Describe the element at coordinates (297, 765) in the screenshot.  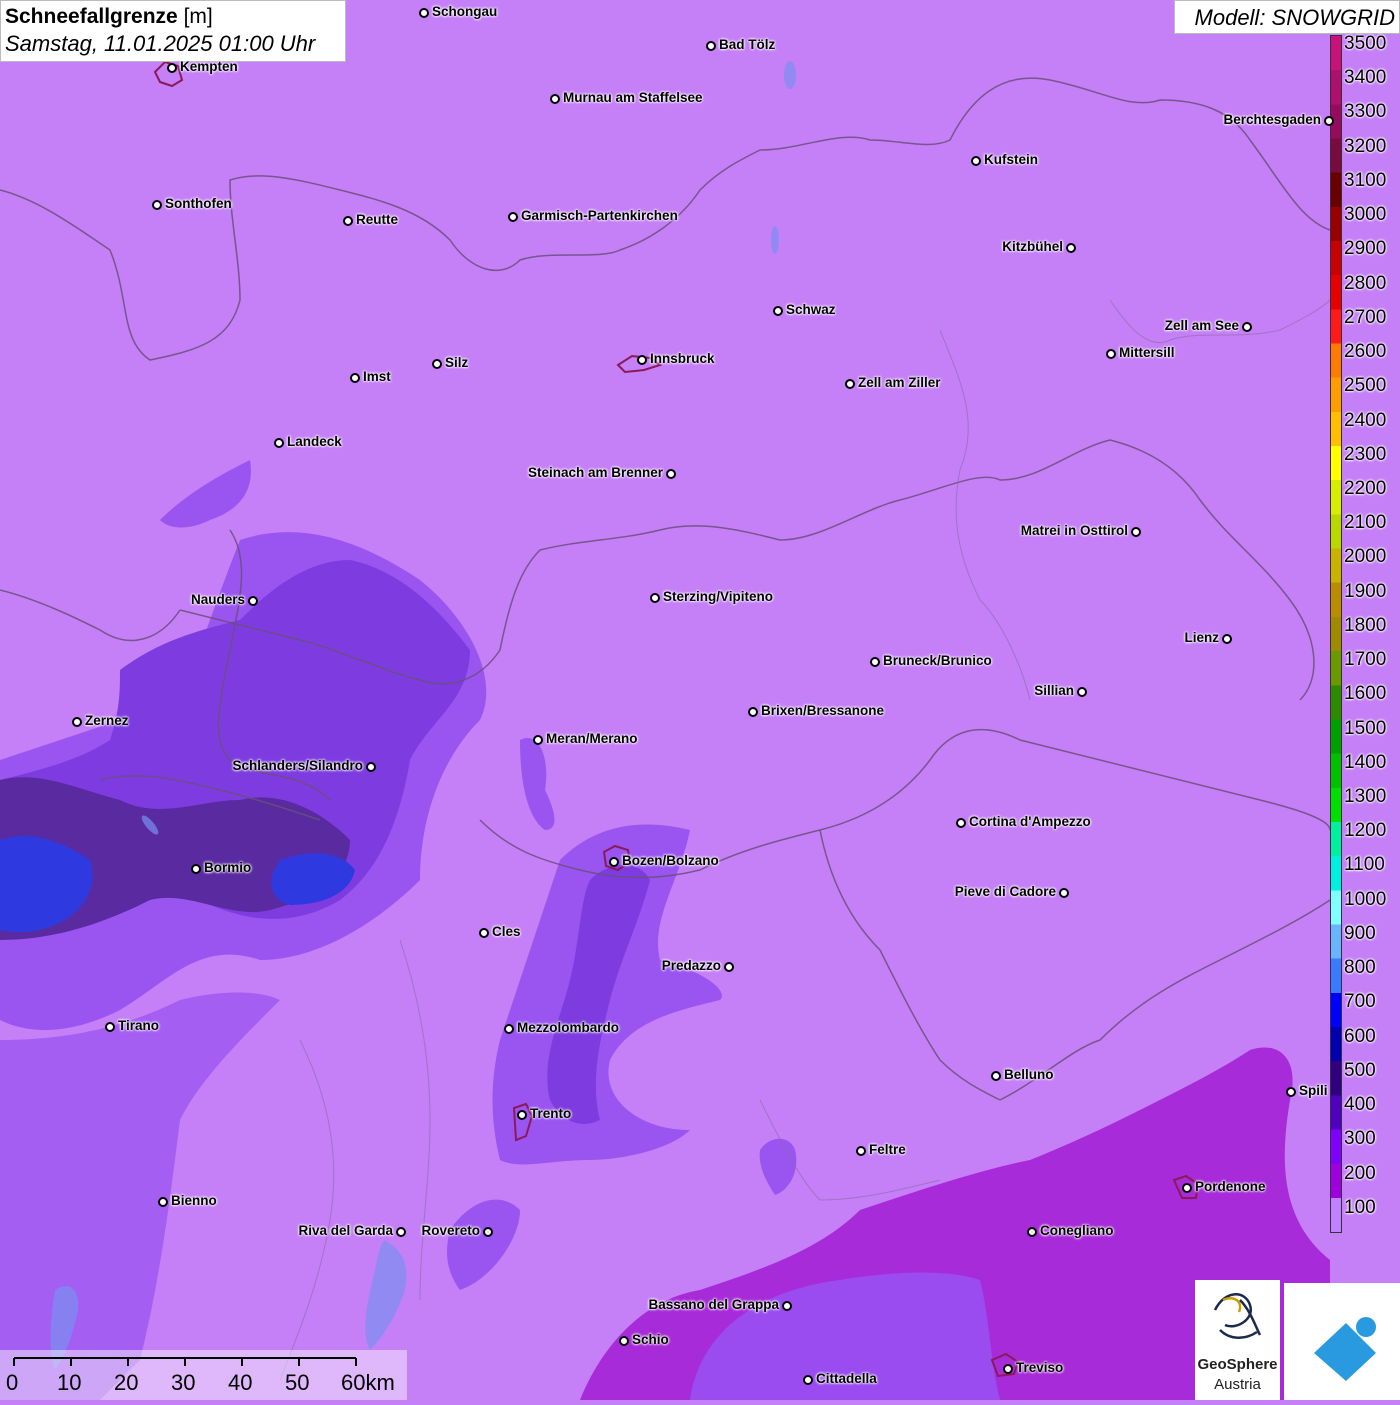
I see `city-label: Schlanders/Silandro` at that location.